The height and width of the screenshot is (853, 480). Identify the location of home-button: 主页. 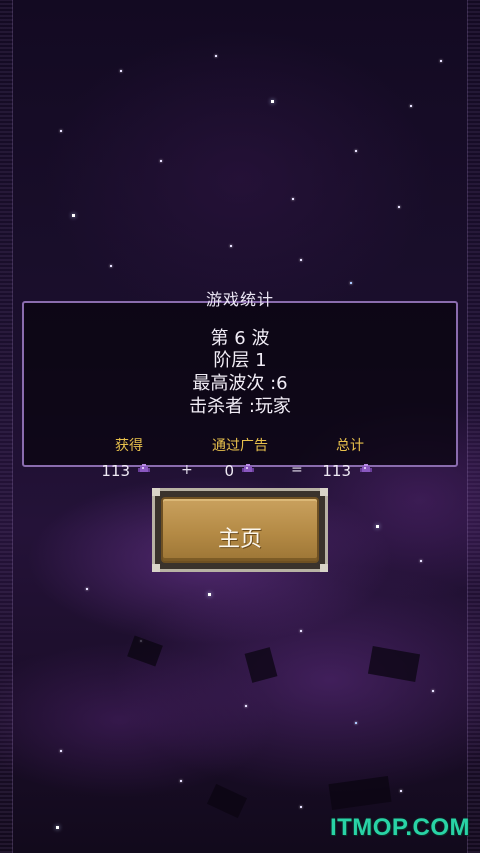
(240, 530).